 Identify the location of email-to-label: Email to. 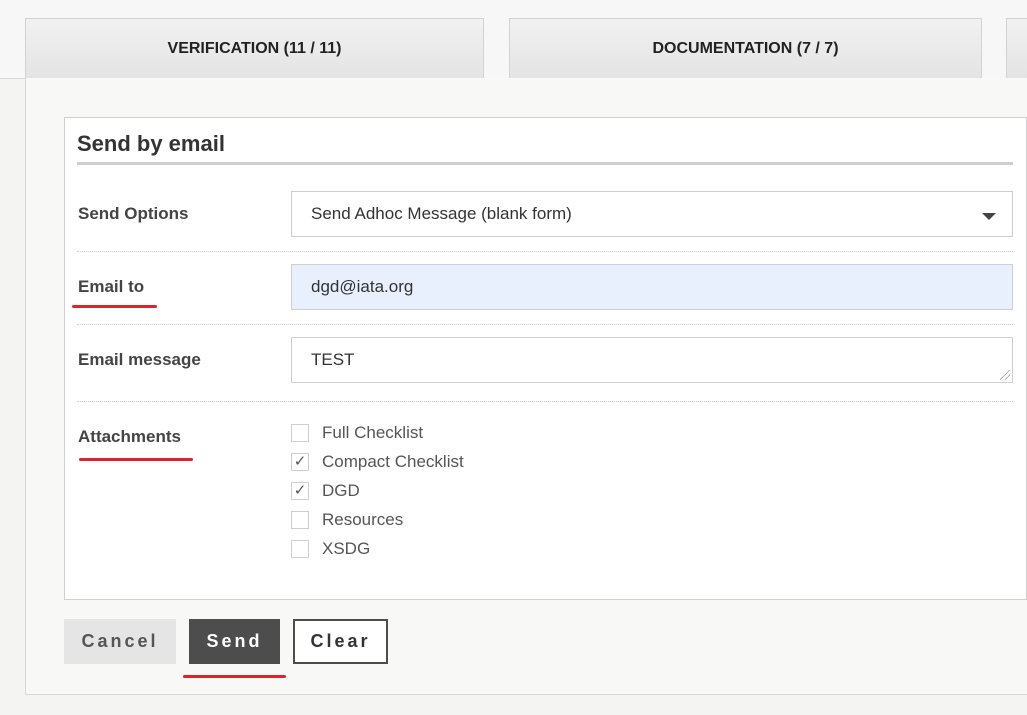
(111, 286).